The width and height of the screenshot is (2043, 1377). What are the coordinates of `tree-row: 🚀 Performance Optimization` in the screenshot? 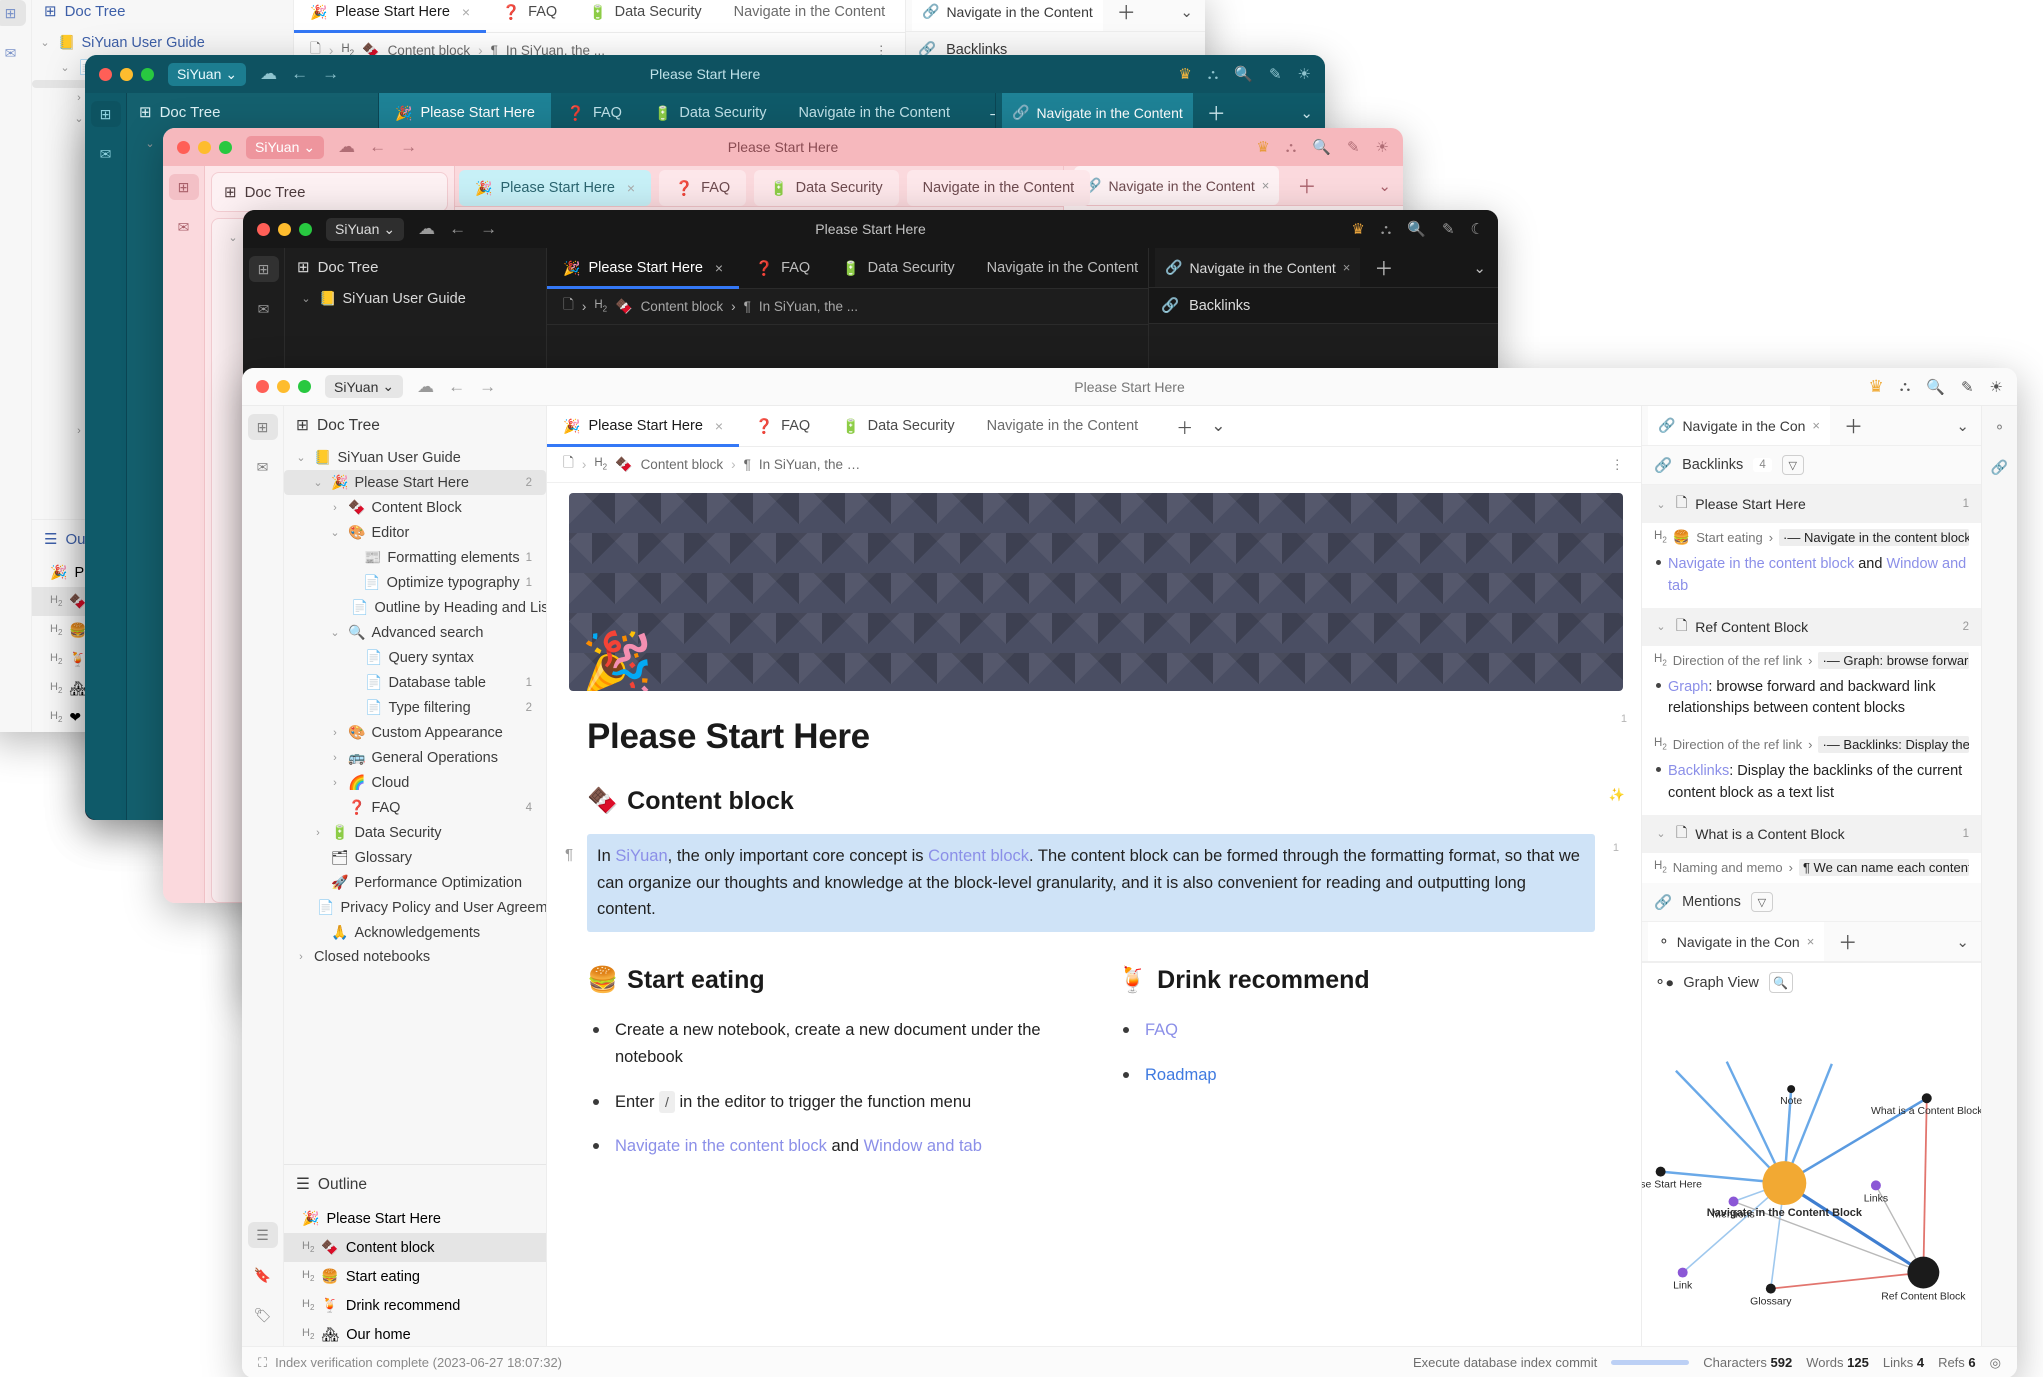 It's located at (415, 882).